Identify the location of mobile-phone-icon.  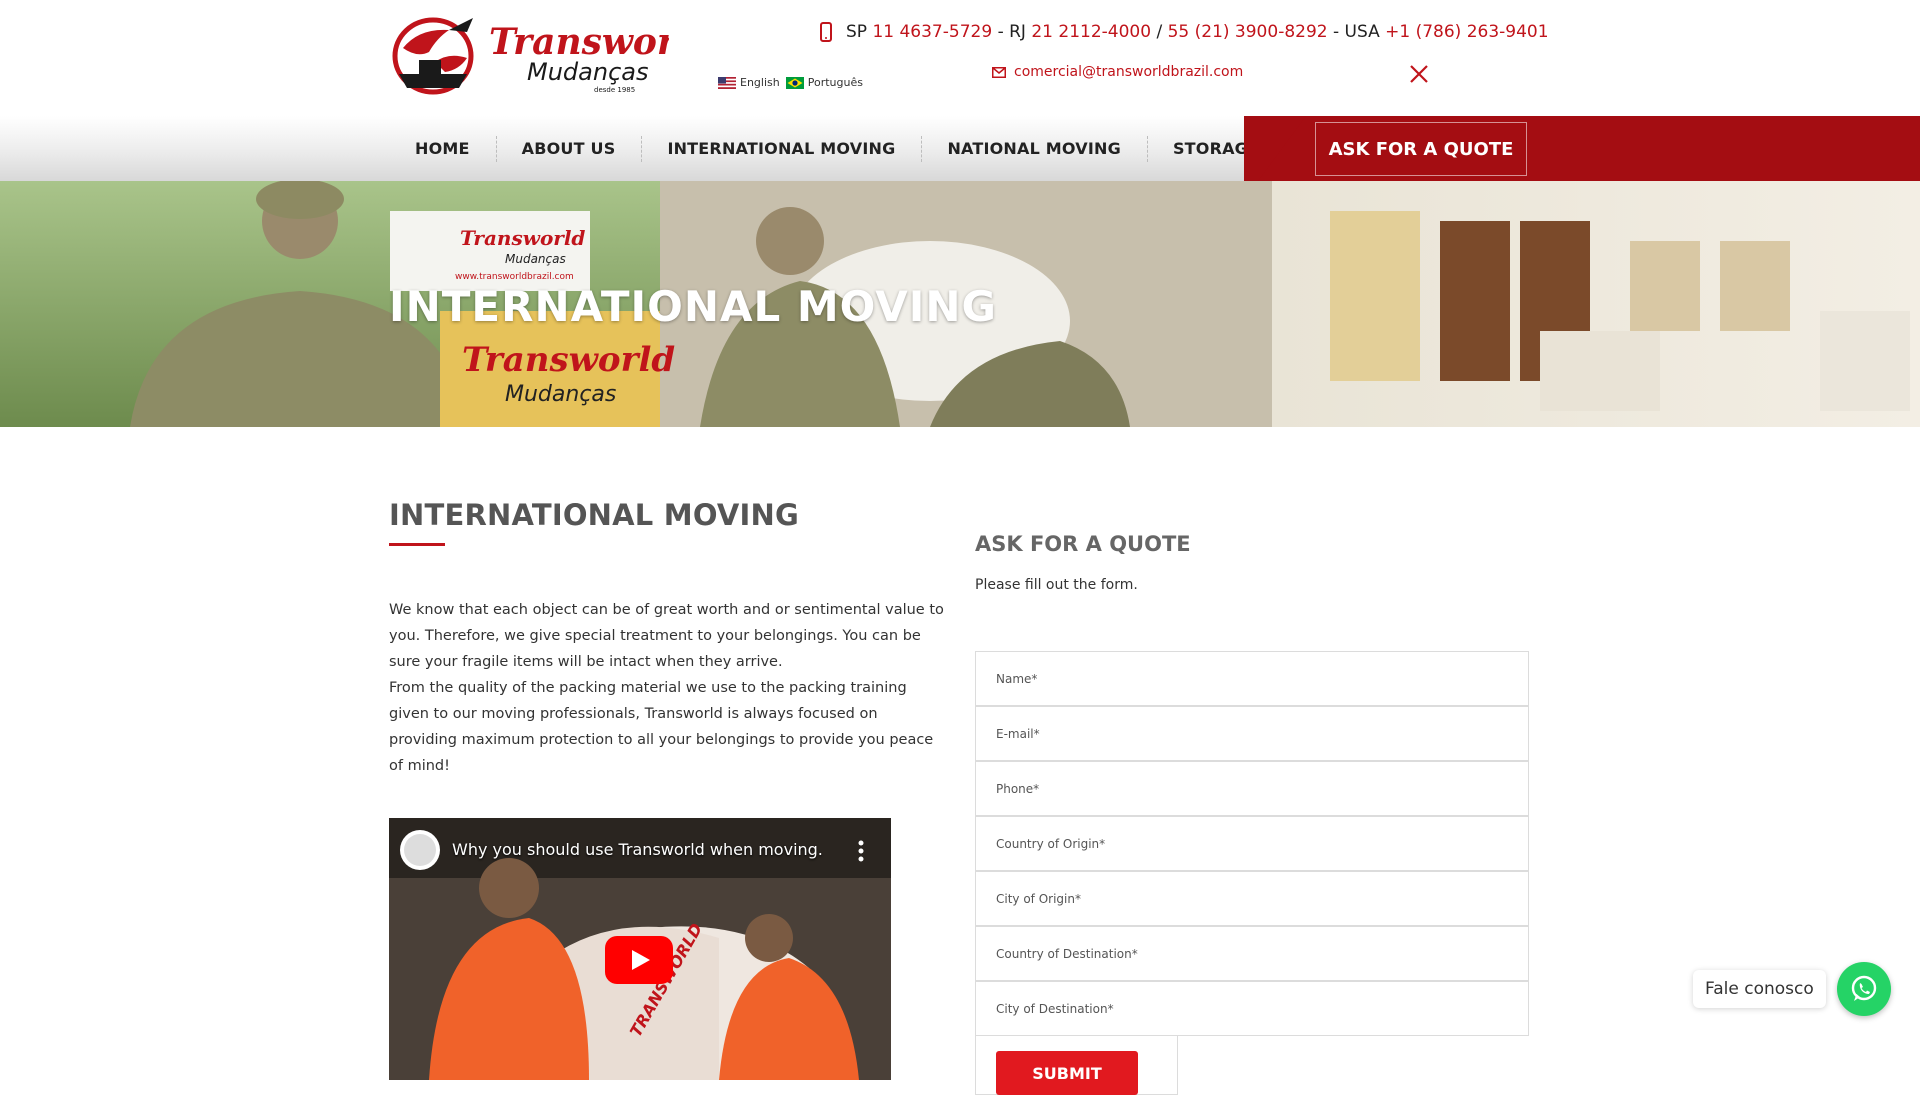
(826, 32).